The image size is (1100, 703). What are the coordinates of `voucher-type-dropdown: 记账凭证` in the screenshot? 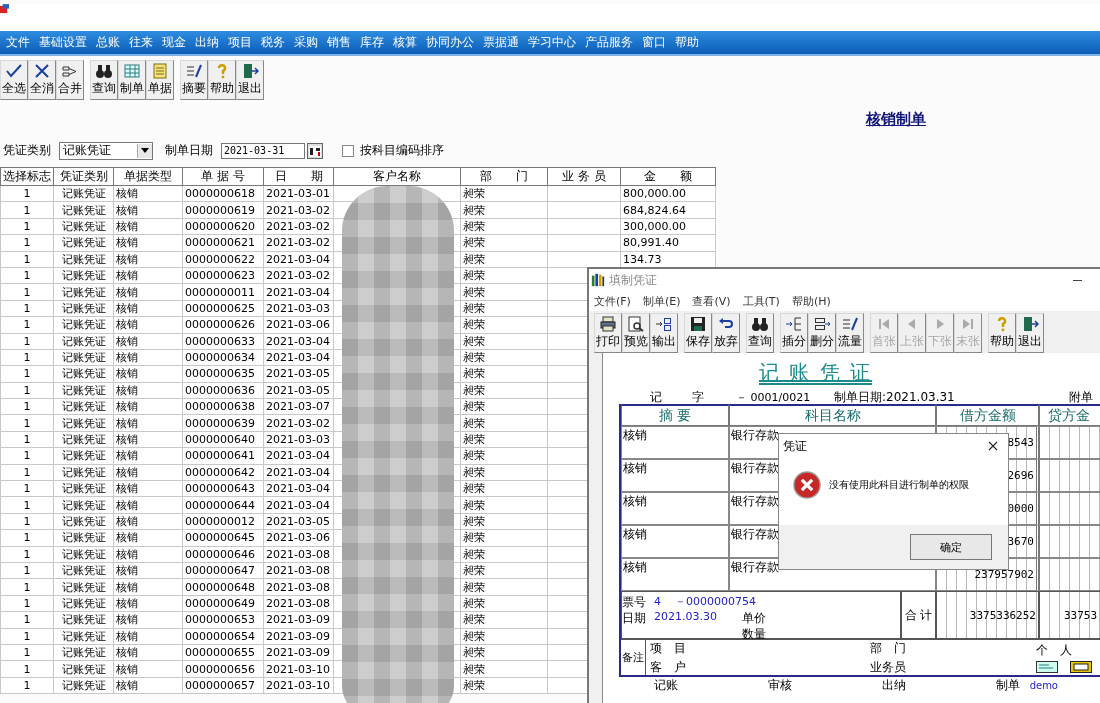 It's located at (106, 150).